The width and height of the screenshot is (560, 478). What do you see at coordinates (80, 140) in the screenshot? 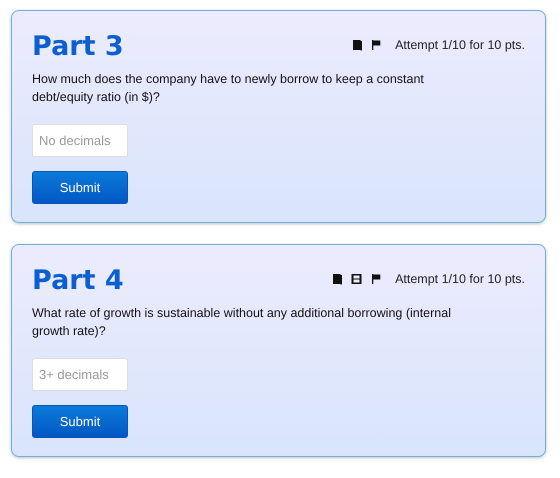
I see `answer-field: No decimals` at bounding box center [80, 140].